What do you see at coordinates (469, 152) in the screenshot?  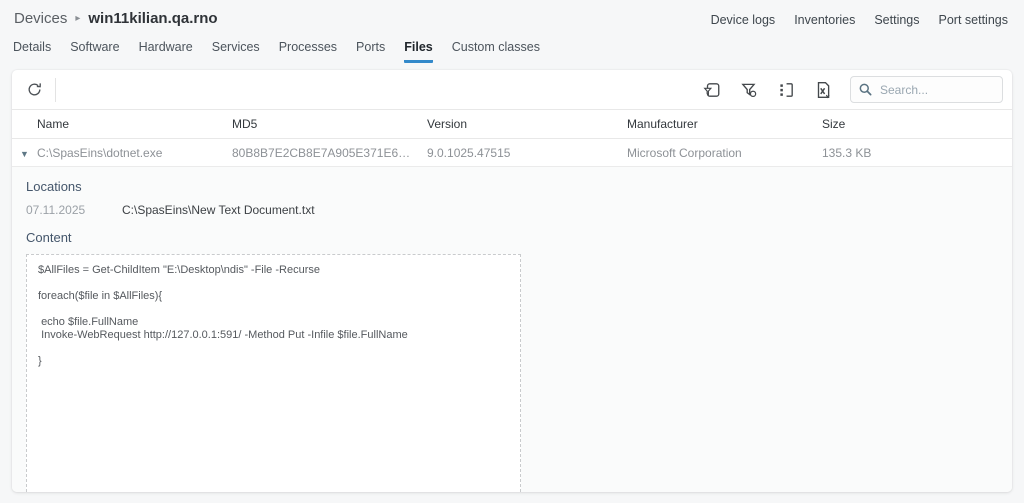 I see `file-version-cell: 9.0.1025.47515` at bounding box center [469, 152].